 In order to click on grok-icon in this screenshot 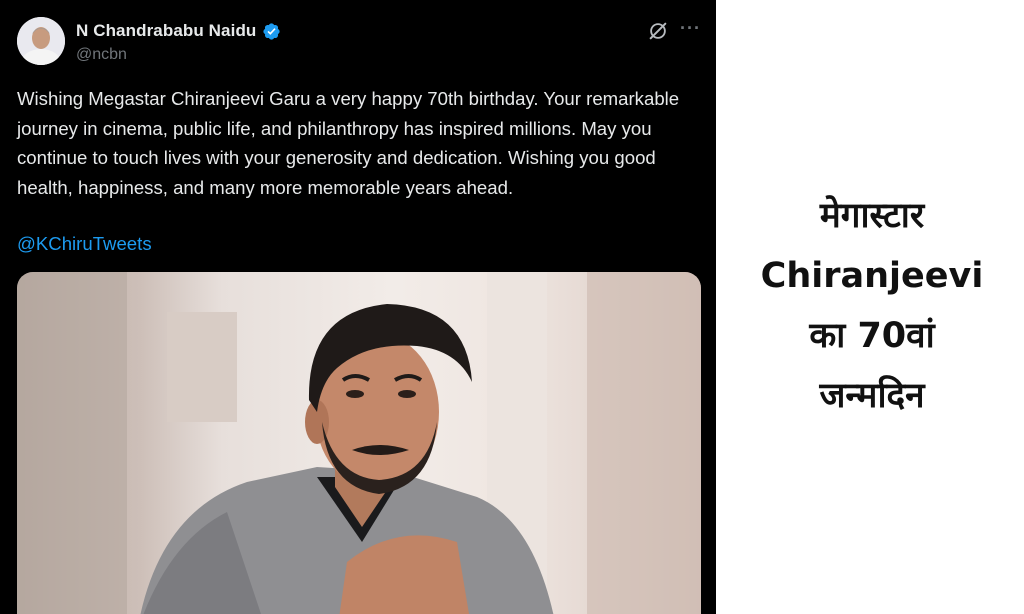, I will do `click(658, 31)`.